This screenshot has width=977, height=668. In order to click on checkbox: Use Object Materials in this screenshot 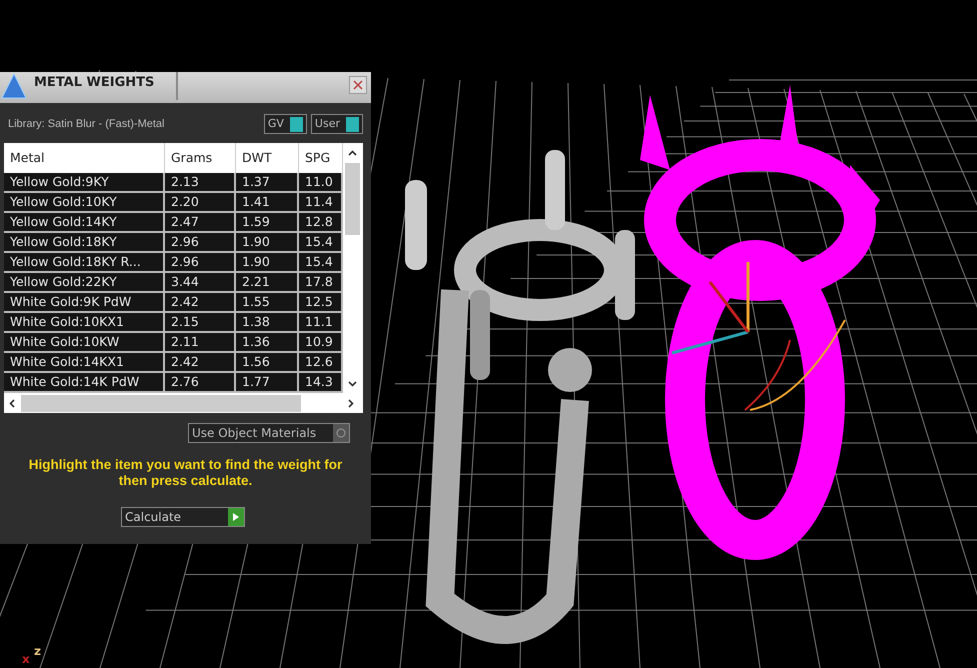, I will do `click(269, 433)`.